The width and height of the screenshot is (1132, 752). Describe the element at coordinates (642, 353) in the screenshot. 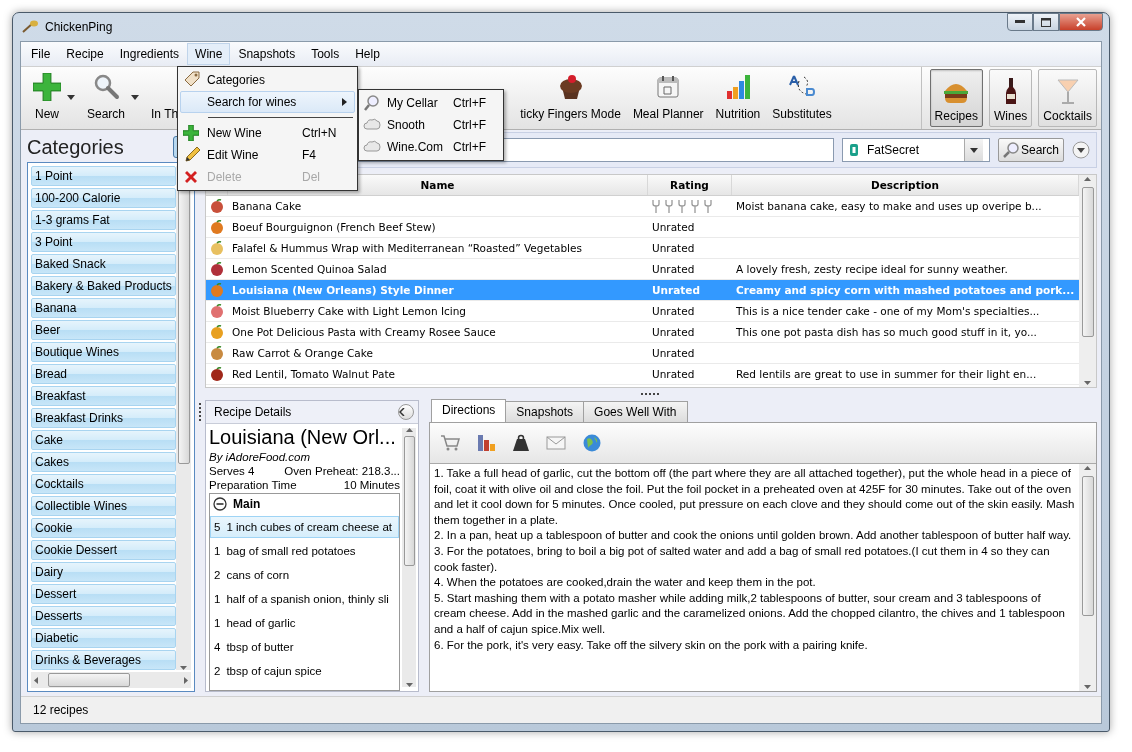

I see `table-row: Raw Carrot & Orange Cake Unrated` at that location.